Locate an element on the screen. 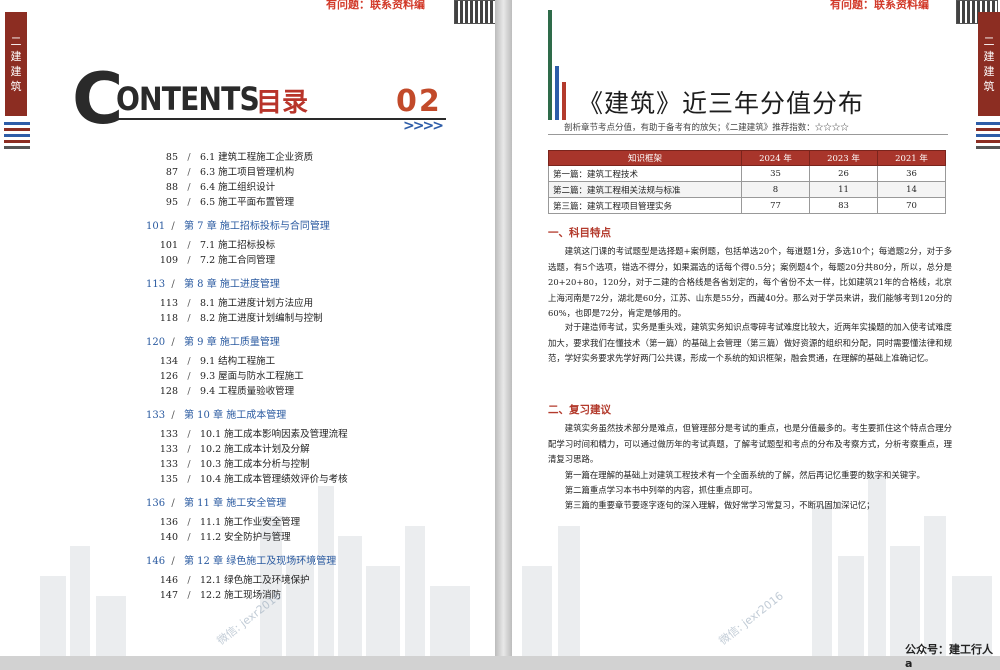  toc-page-number: 120 is located at coordinates (156, 342).